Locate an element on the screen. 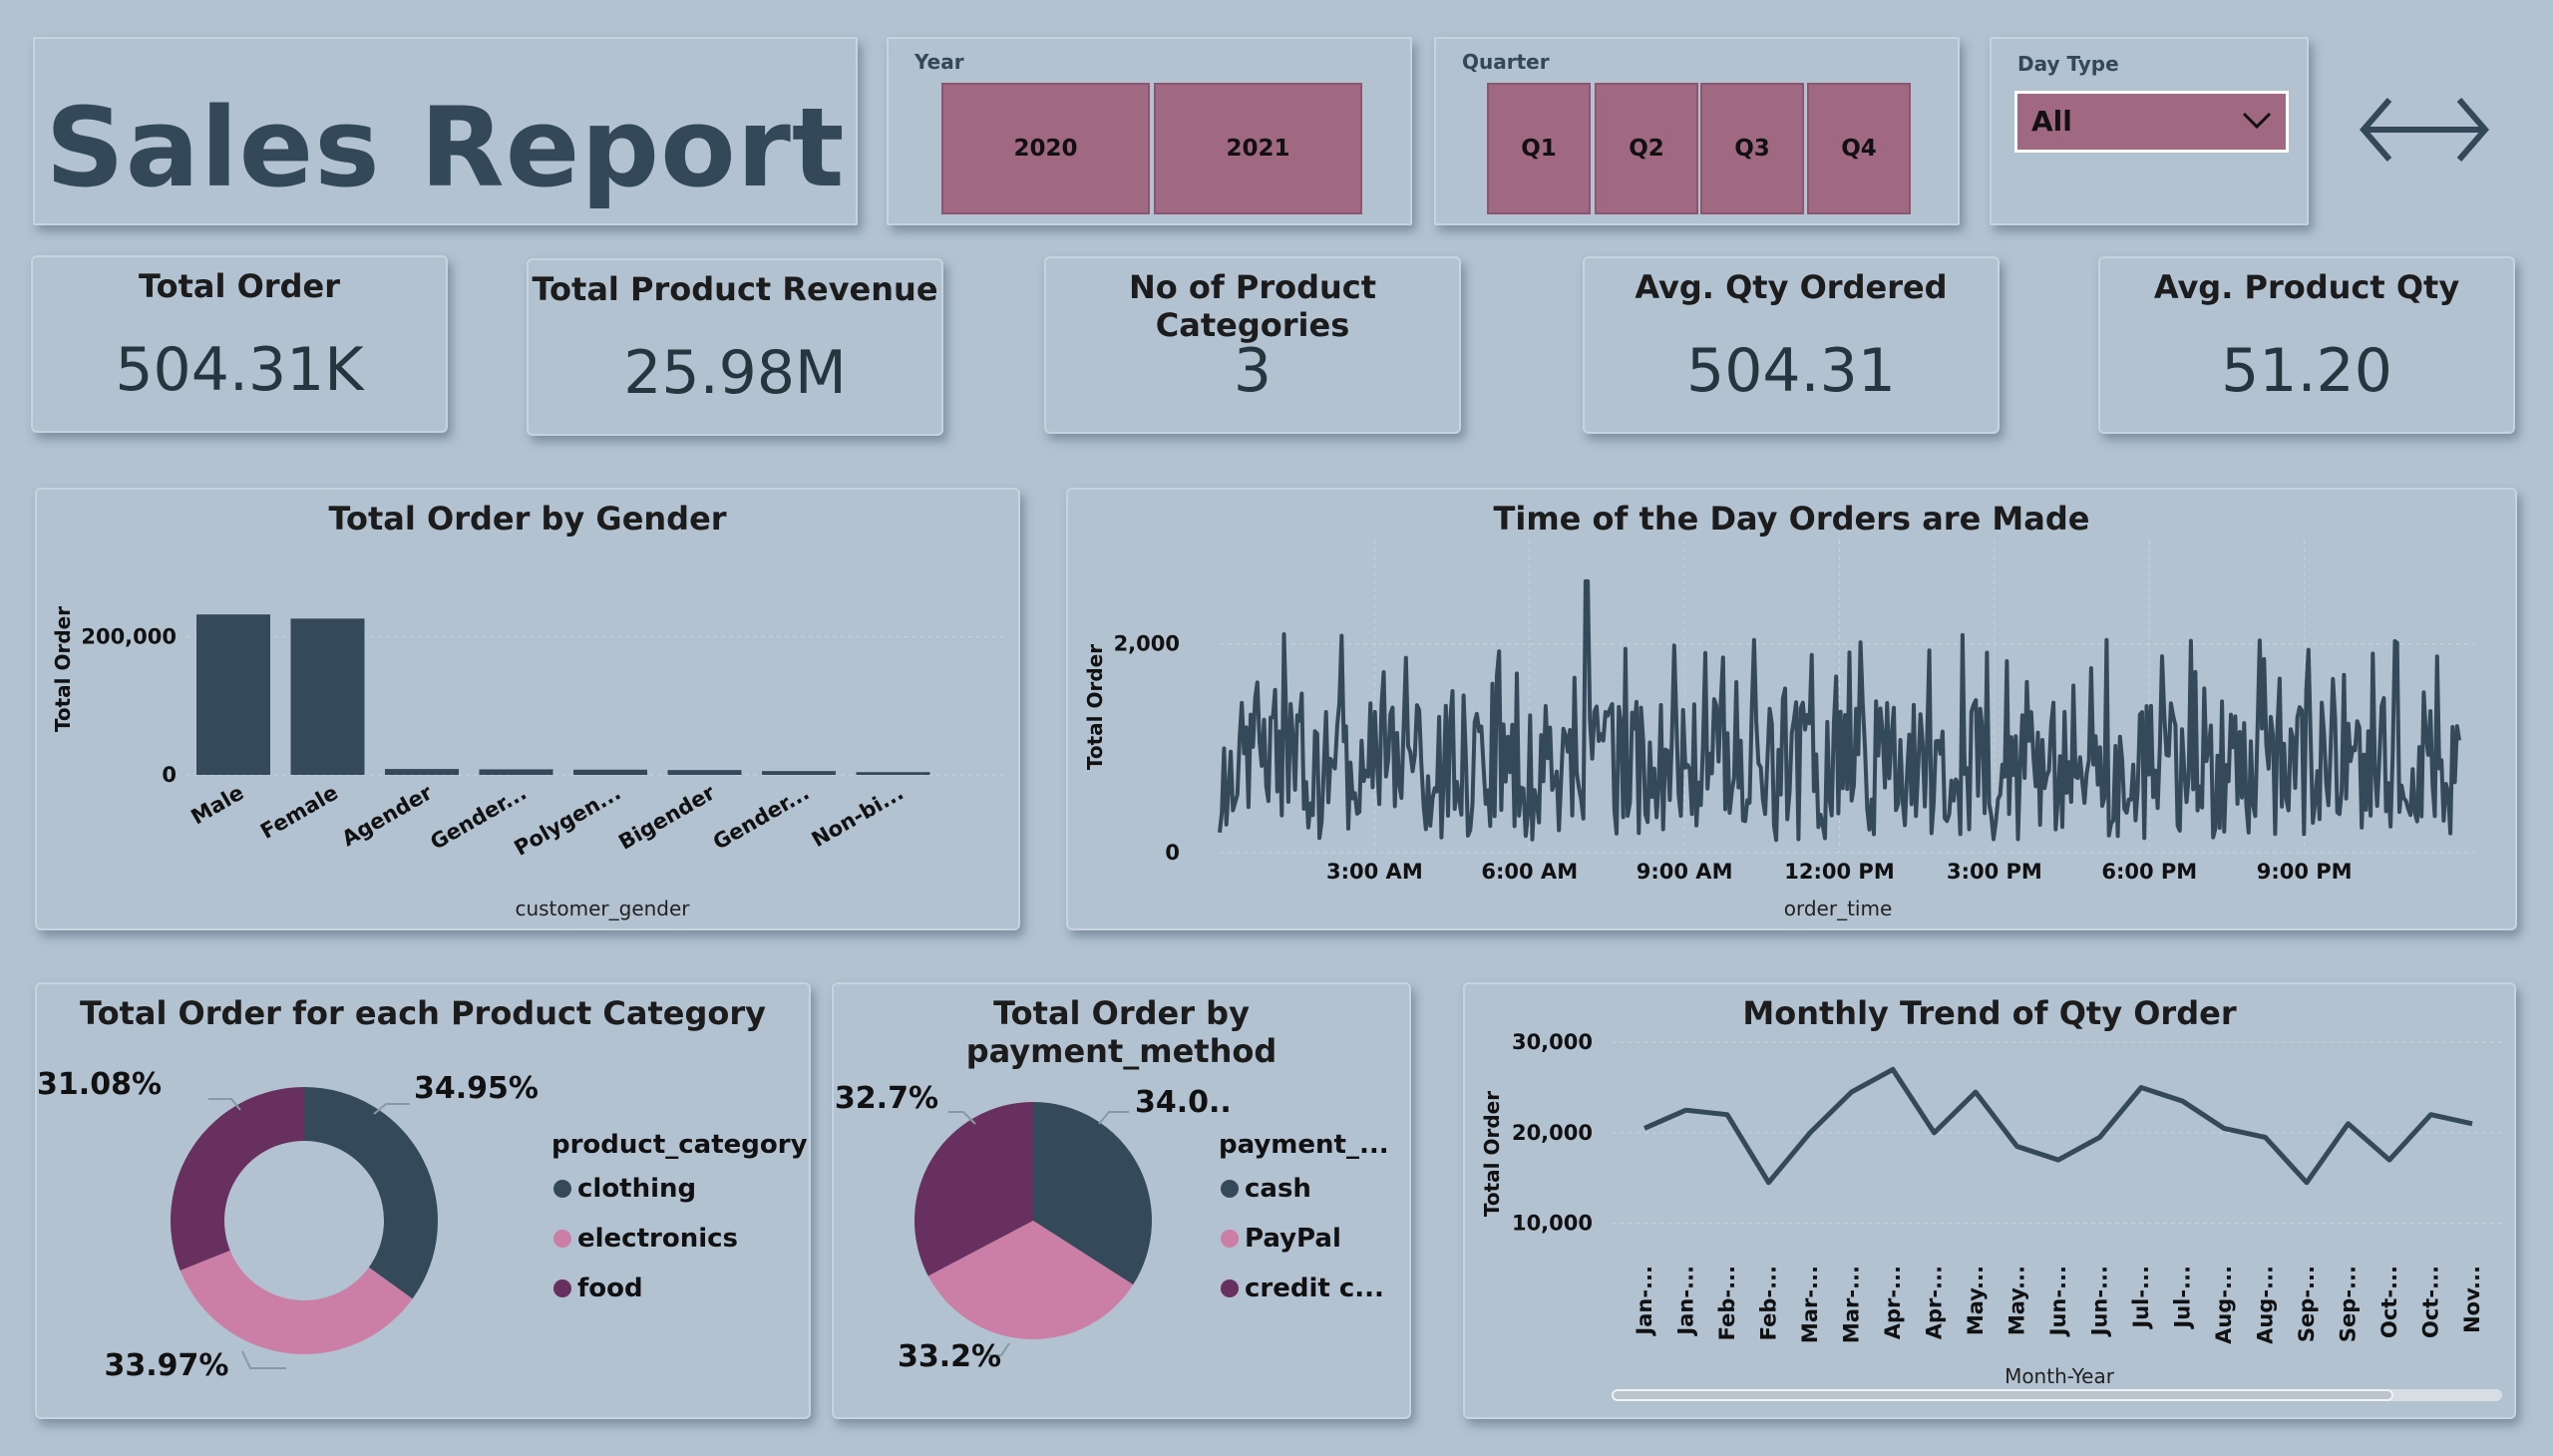 This screenshot has height=1456, width=2553. x-axis-title: Month-Year is located at coordinates (2060, 1376).